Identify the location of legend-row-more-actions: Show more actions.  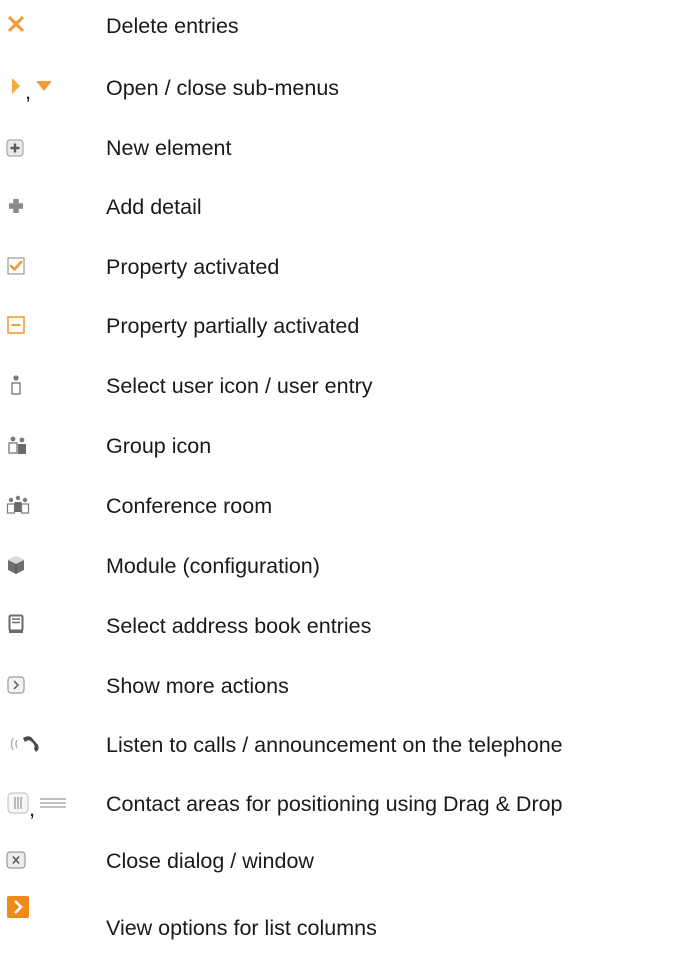
(337, 686).